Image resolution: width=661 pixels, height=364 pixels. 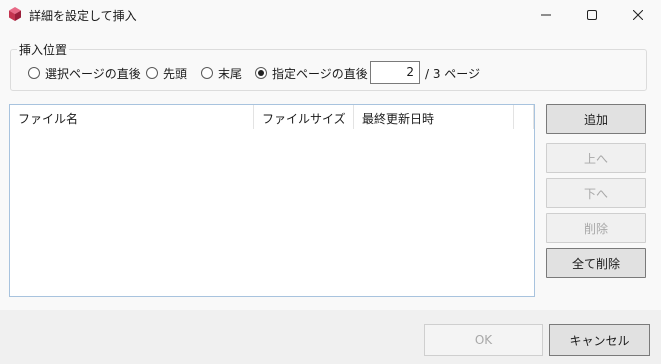 I want to click on radio-tail: 末尾, so click(x=221, y=73).